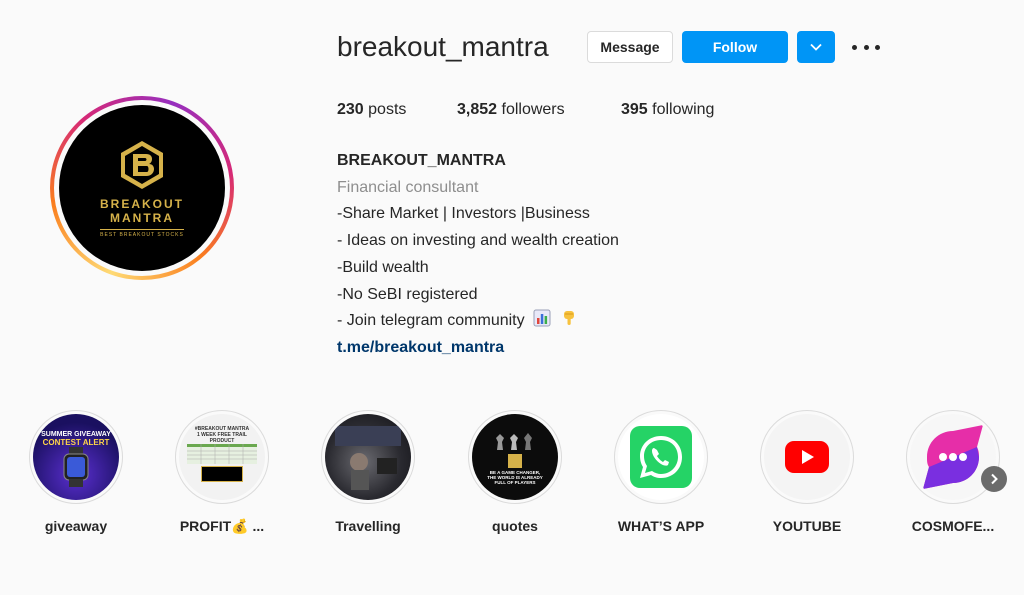  Describe the element at coordinates (515, 526) in the screenshot. I see `highlight-label: quotes` at that location.